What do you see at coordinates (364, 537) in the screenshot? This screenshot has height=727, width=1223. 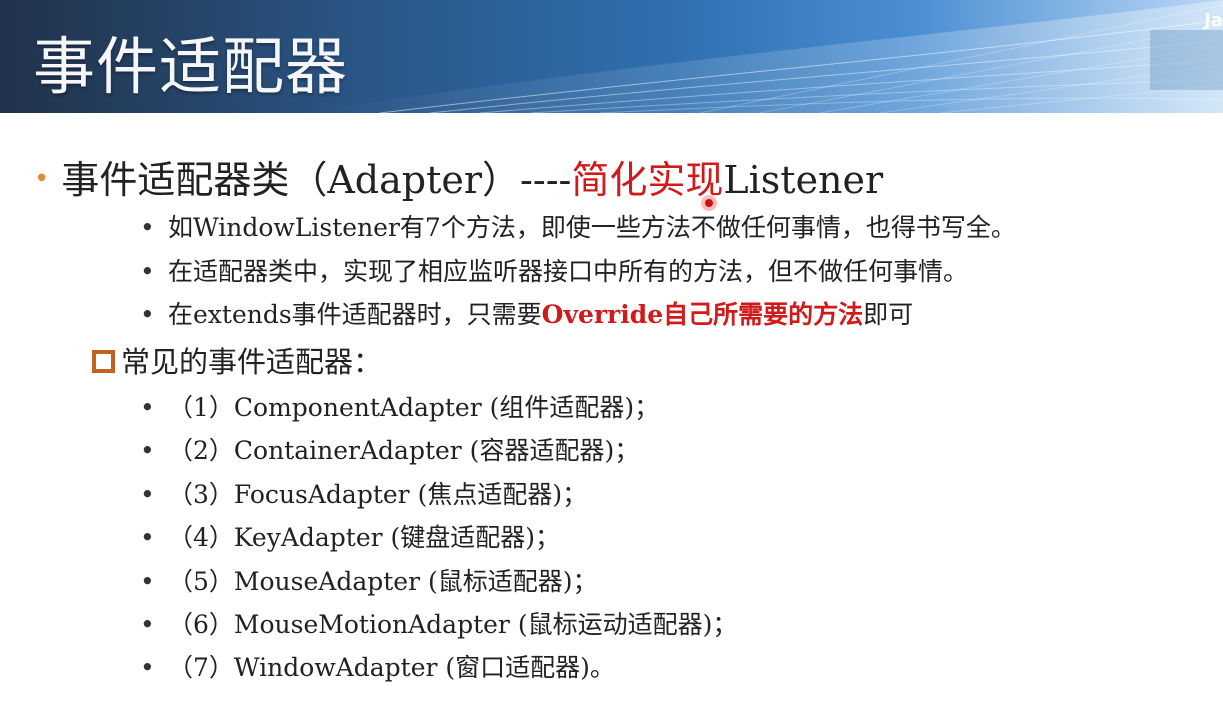 I see `adapter-text: （4）KeyAdapter (键盘适配器)；` at bounding box center [364, 537].